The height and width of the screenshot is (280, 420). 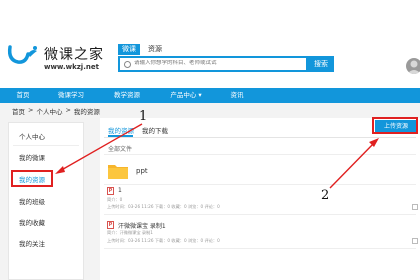 I want to click on search-button: 搜索, so click(x=321, y=64).